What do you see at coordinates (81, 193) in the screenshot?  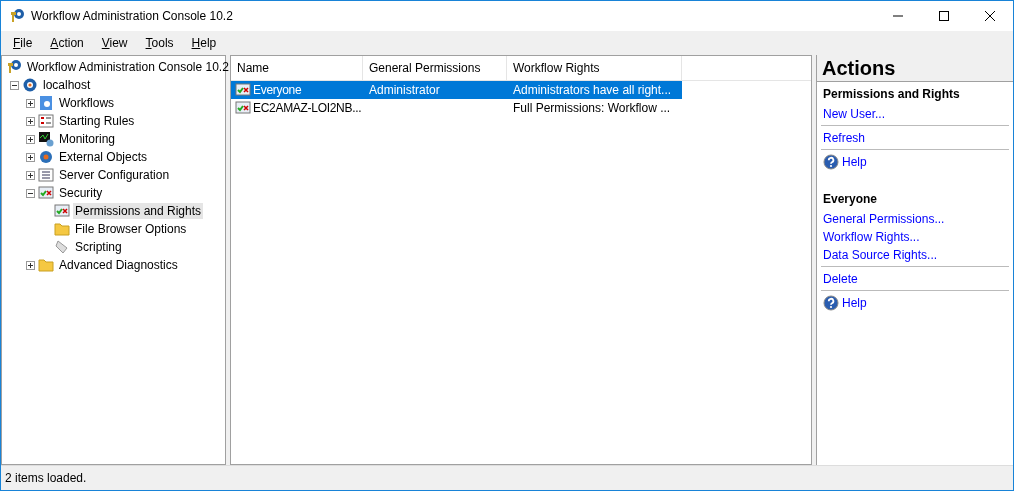 I see `tree-item: Security` at bounding box center [81, 193].